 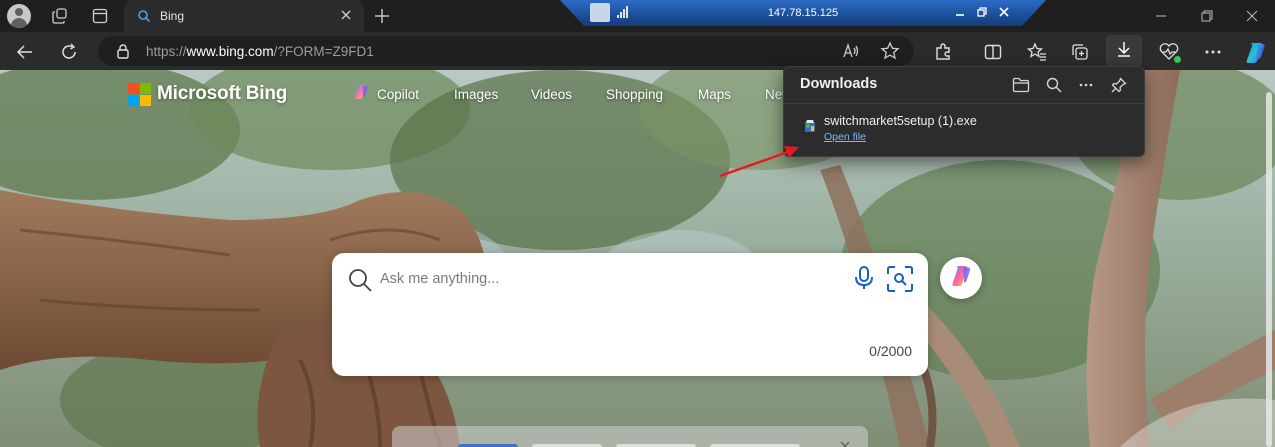 I want to click on remote-connection-bar: 147.78.15.125, so click(x=803, y=13).